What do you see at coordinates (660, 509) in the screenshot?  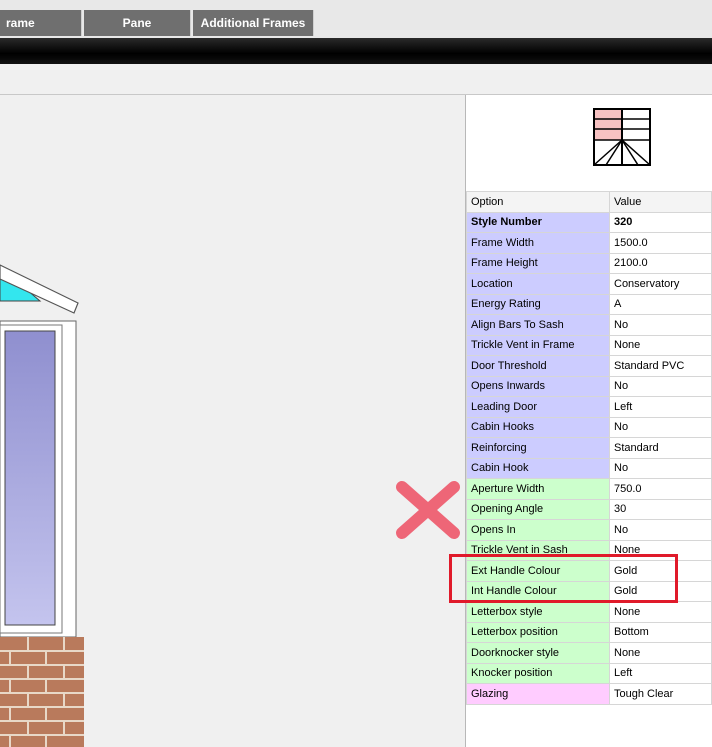 I see `row-value: 30` at bounding box center [660, 509].